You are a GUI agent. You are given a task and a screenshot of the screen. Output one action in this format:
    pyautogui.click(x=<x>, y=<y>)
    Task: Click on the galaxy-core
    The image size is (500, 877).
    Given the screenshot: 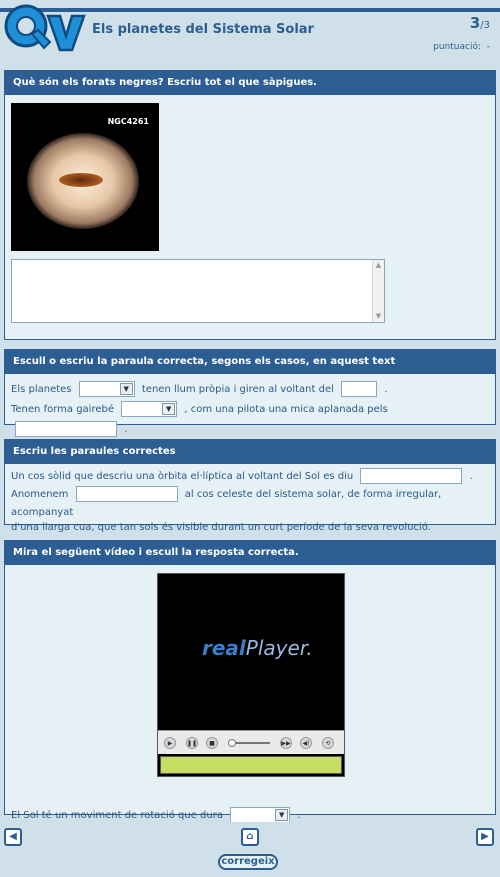 What is the action you would take?
    pyautogui.click(x=81, y=180)
    